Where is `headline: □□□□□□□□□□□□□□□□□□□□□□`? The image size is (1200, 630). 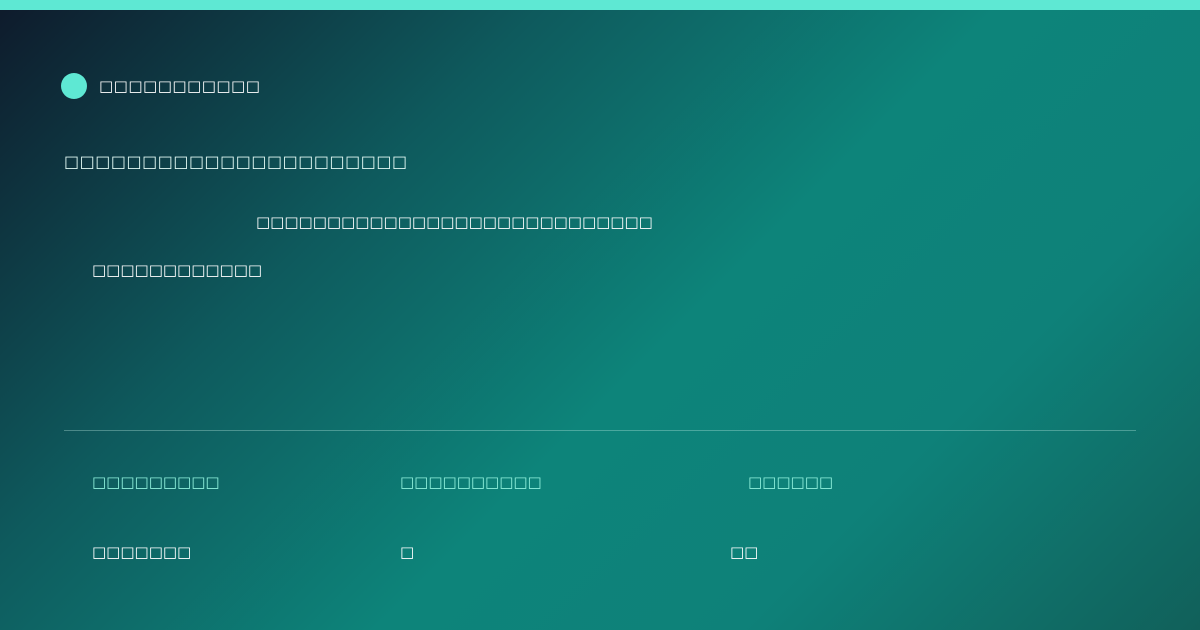
headline: □□□□□□□□□□□□□□□□□□□□□□ is located at coordinates (236, 161).